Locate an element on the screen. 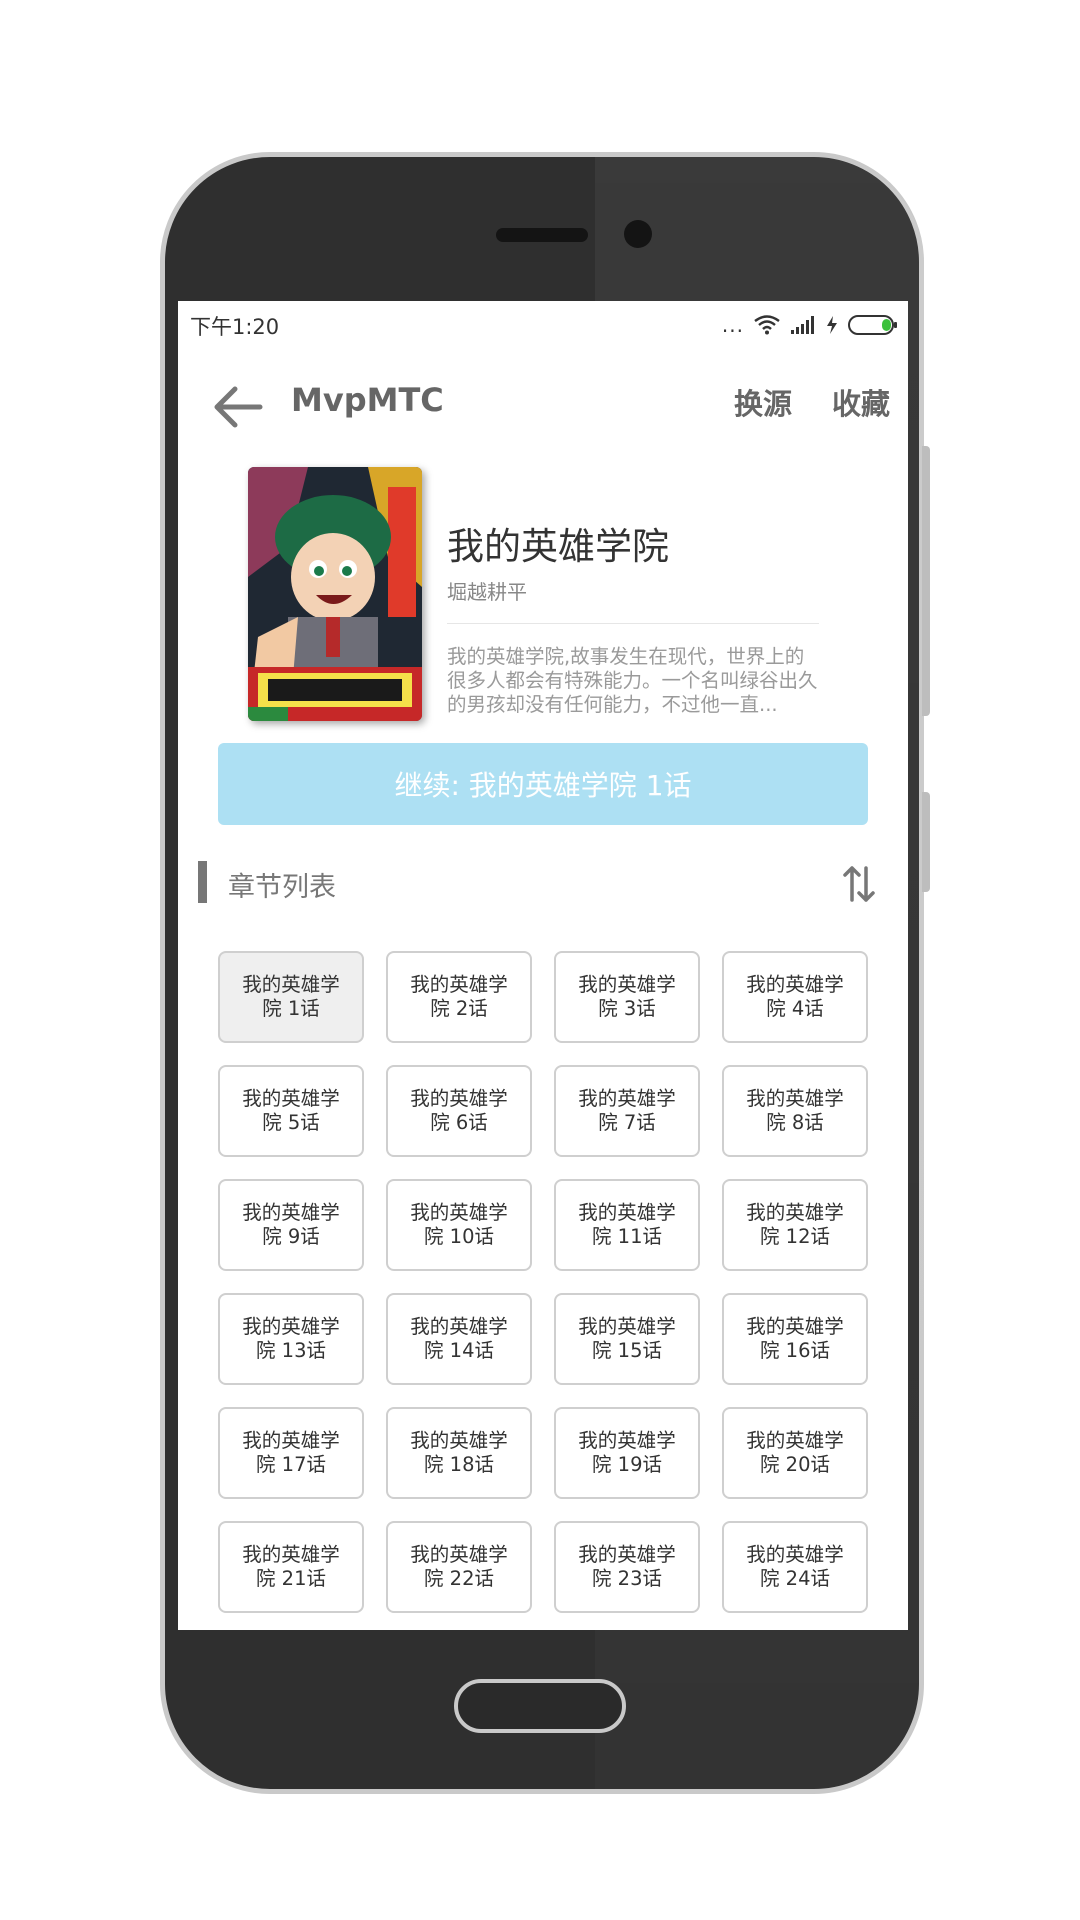 This screenshot has height=1920, width=1080. chapter-item: 我的英雄学院 11话 is located at coordinates (627, 1225).